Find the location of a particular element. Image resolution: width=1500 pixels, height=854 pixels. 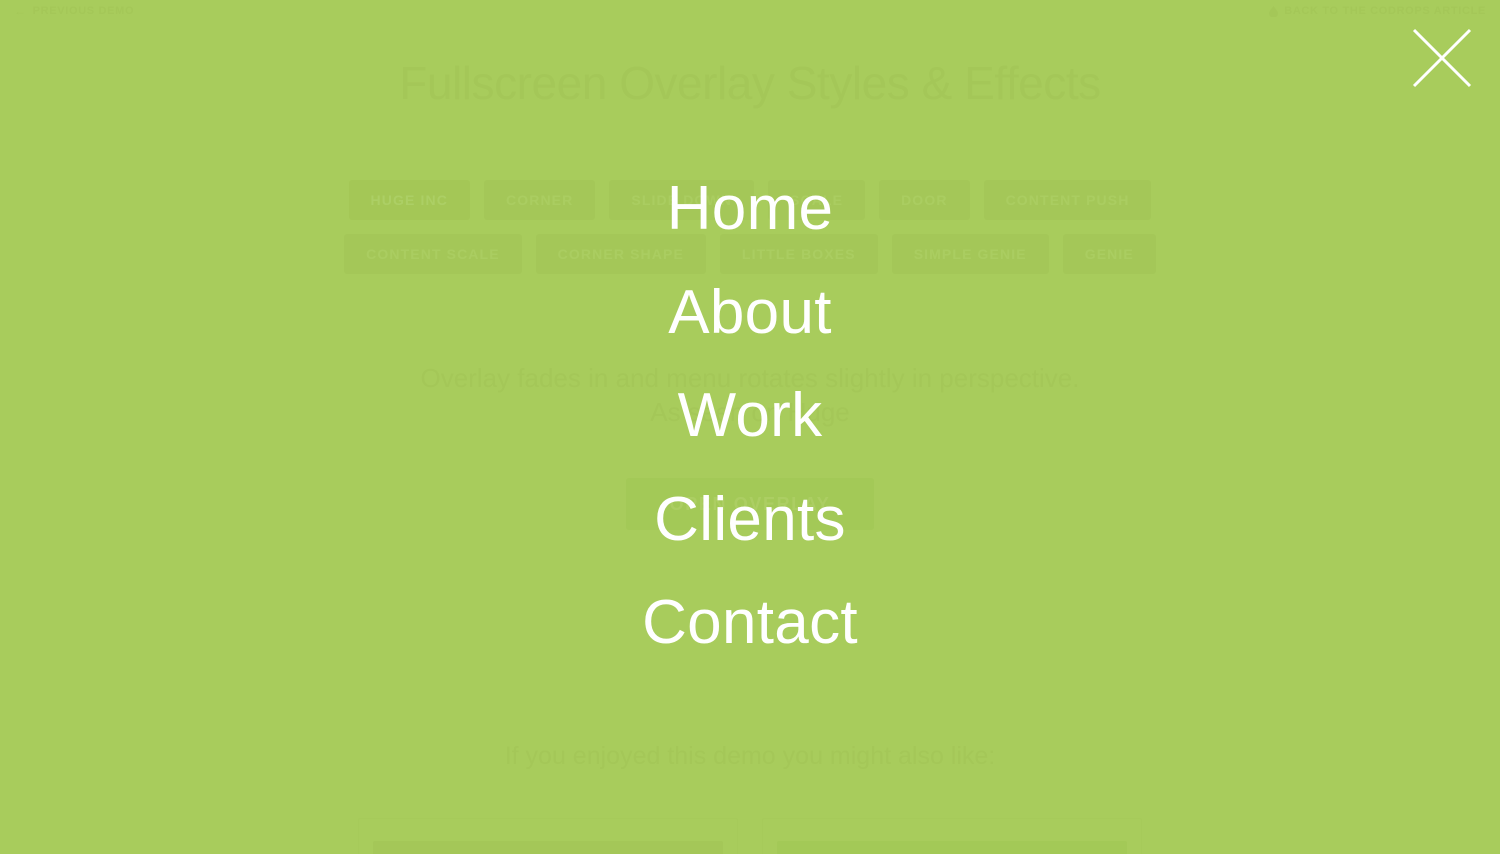

overlay-menu-item: Home is located at coordinates (750, 209).